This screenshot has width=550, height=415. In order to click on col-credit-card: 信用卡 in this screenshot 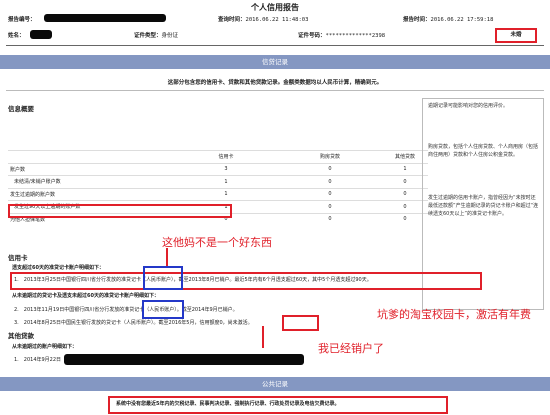, I will do `click(226, 156)`.